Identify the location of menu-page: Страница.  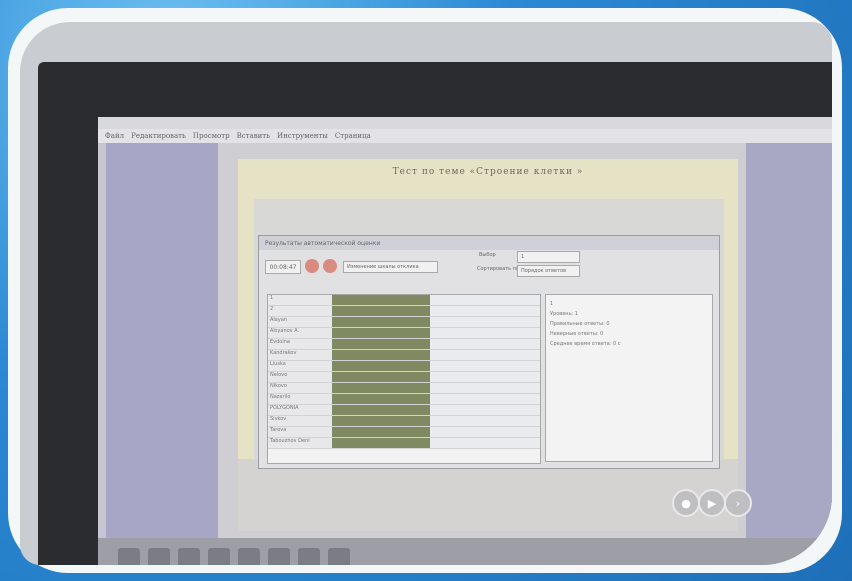
(353, 136).